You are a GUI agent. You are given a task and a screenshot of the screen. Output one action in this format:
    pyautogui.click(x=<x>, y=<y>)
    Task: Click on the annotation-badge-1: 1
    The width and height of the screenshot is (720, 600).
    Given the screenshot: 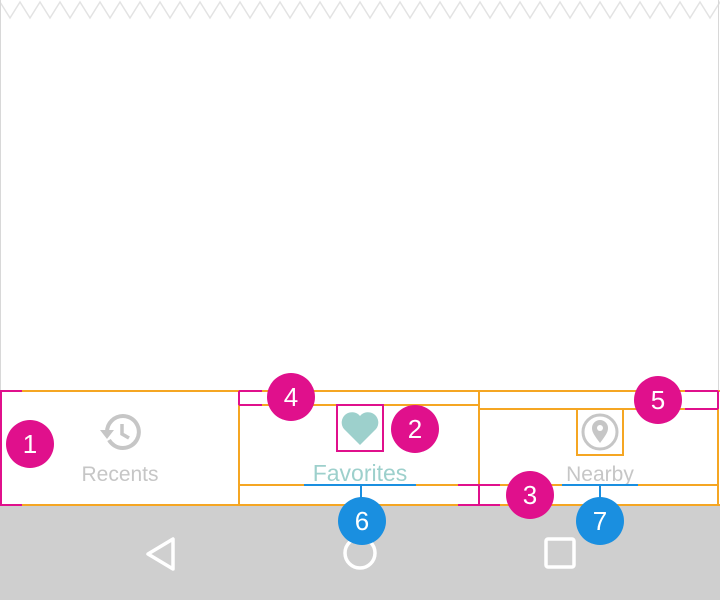 What is the action you would take?
    pyautogui.click(x=30, y=444)
    